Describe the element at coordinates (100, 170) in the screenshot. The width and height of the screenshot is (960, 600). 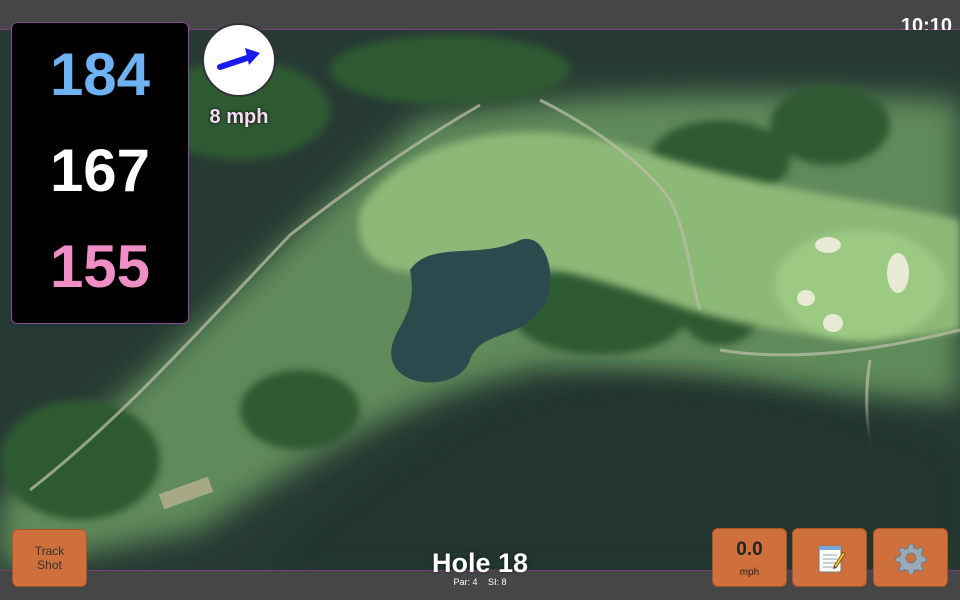
I see `middle-of-green-distance: 167` at that location.